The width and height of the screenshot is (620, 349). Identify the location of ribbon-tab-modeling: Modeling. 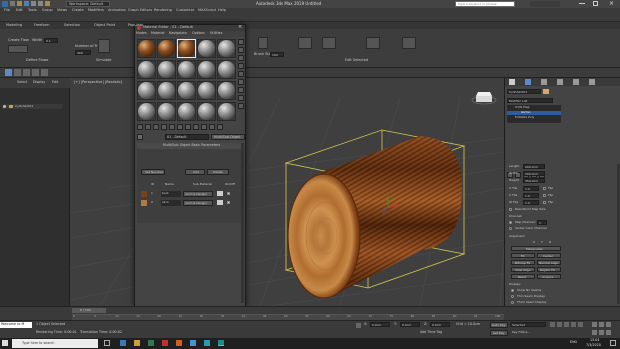
(14, 25).